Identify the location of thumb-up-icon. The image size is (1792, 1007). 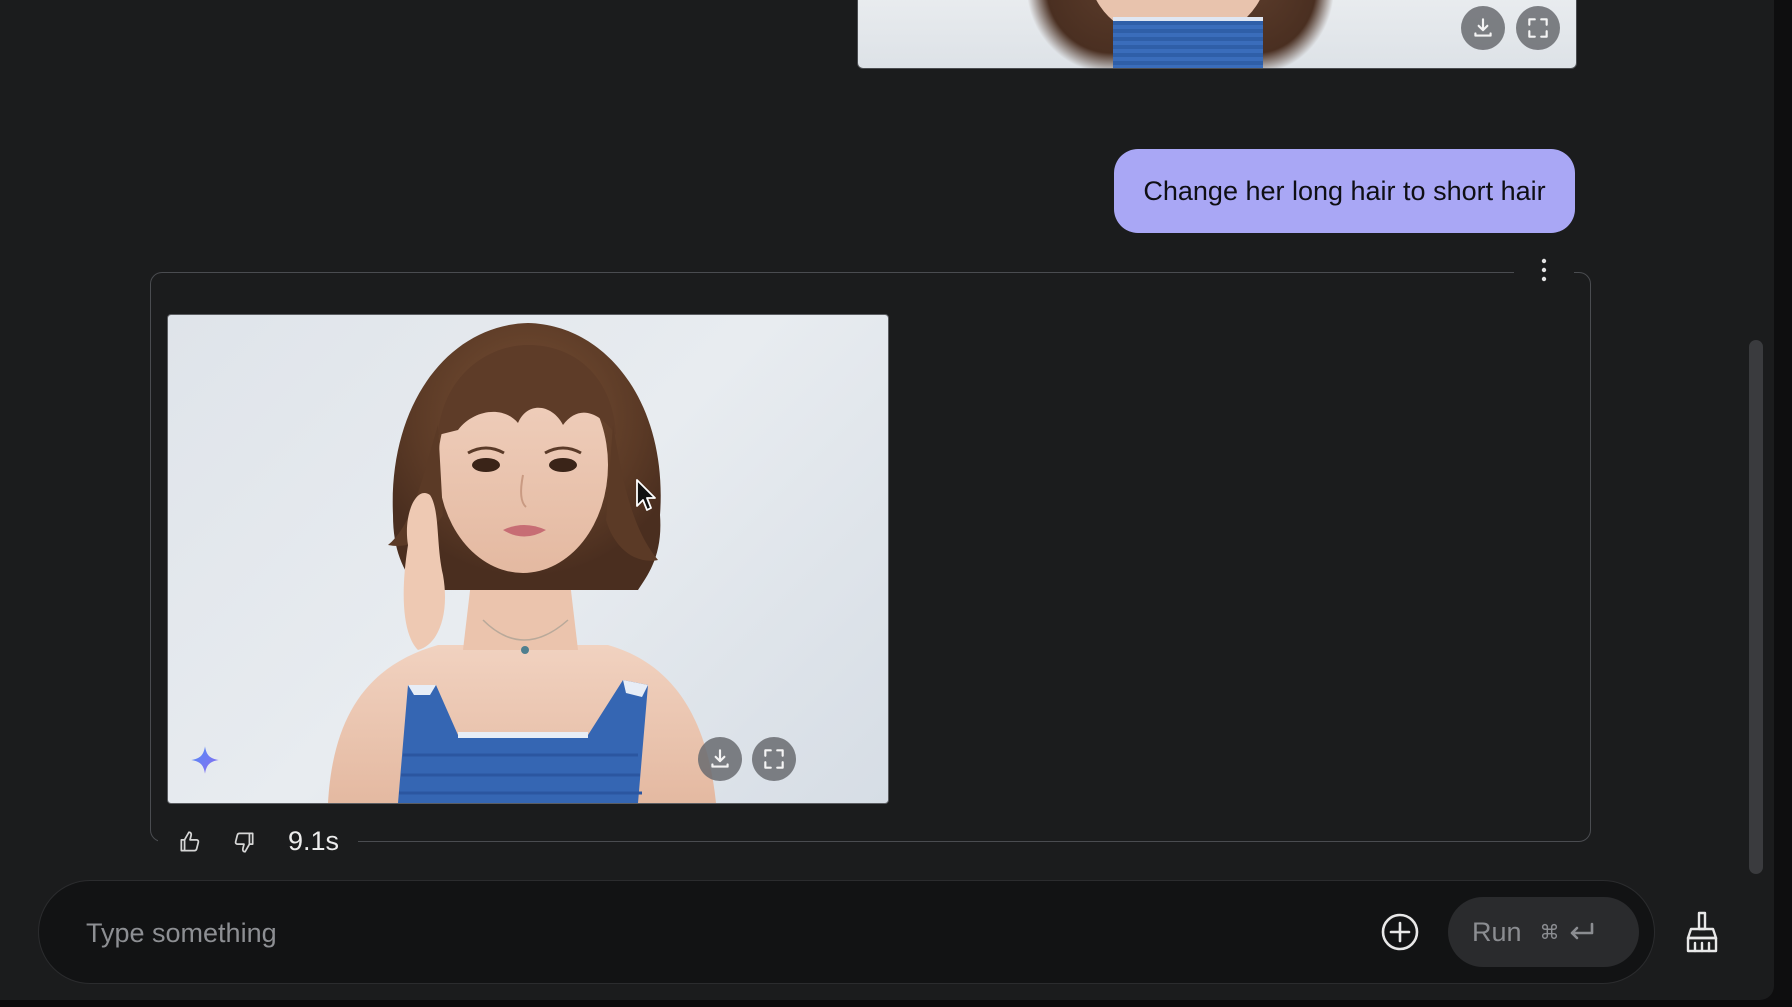
(190, 841).